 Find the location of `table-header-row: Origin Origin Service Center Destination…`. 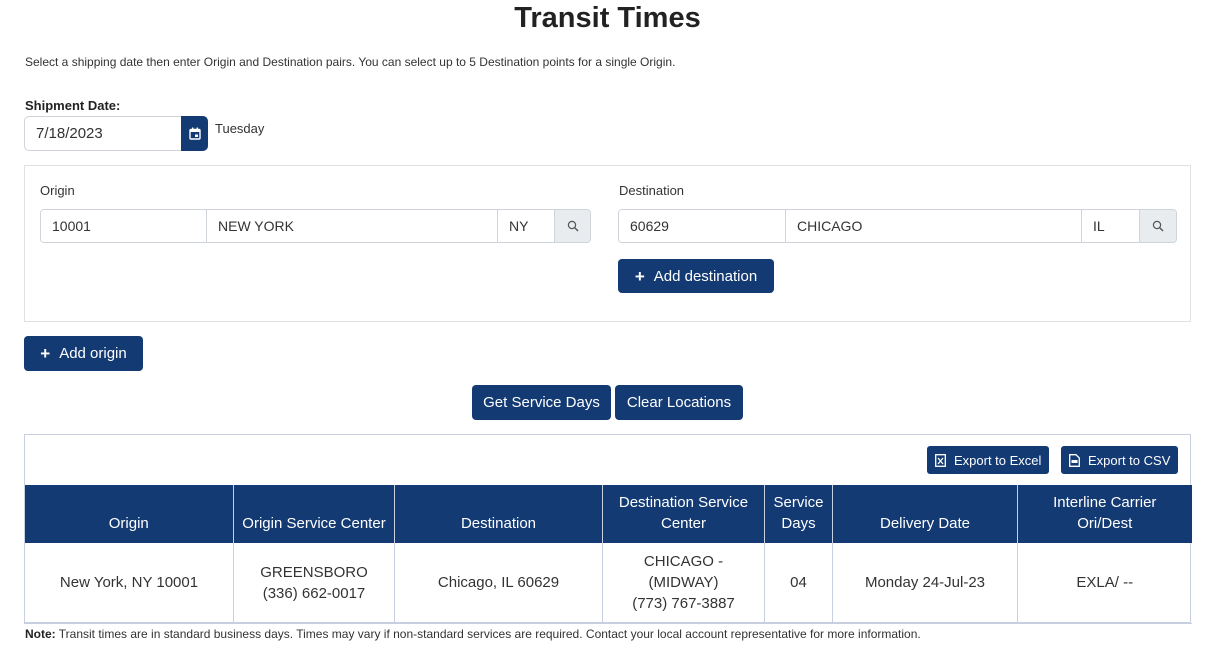

table-header-row: Origin Origin Service Center Destination… is located at coordinates (608, 514).